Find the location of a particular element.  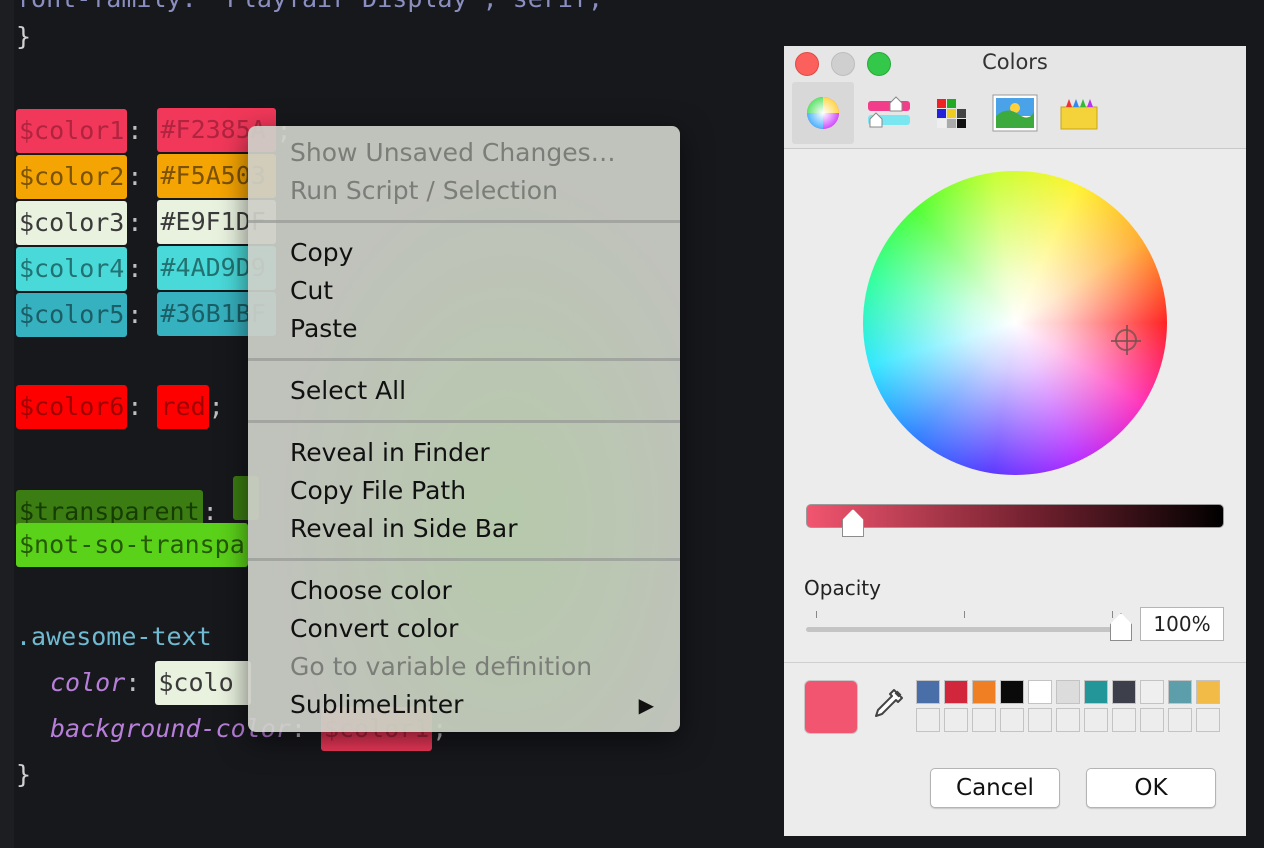

code-line-color3: $color3: #E9F1DF is located at coordinates (146, 223).